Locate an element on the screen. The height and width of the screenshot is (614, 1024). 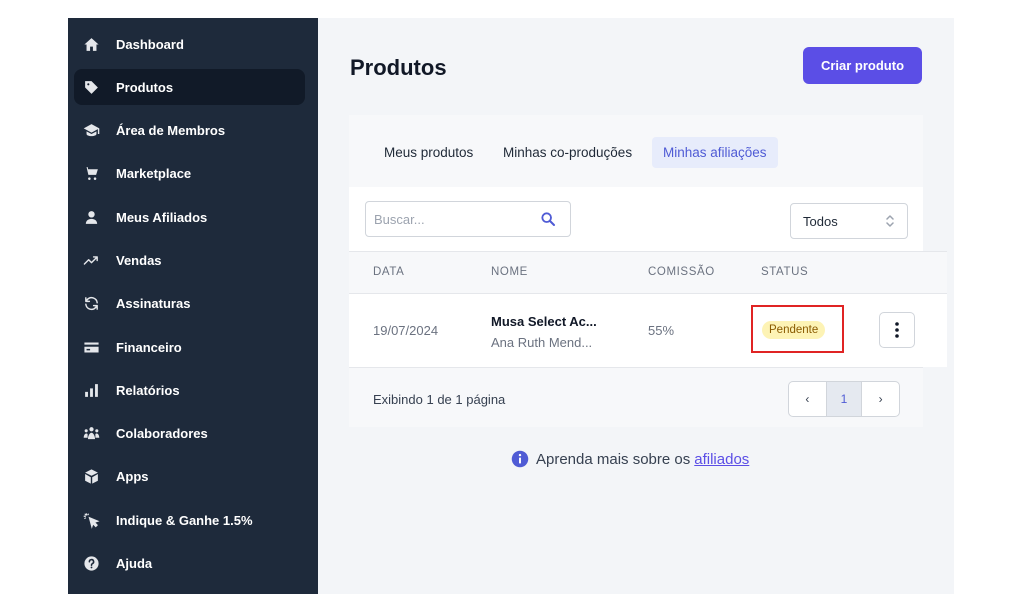
sidebar-item-area-de-membros: Área de Membros is located at coordinates (189, 131).